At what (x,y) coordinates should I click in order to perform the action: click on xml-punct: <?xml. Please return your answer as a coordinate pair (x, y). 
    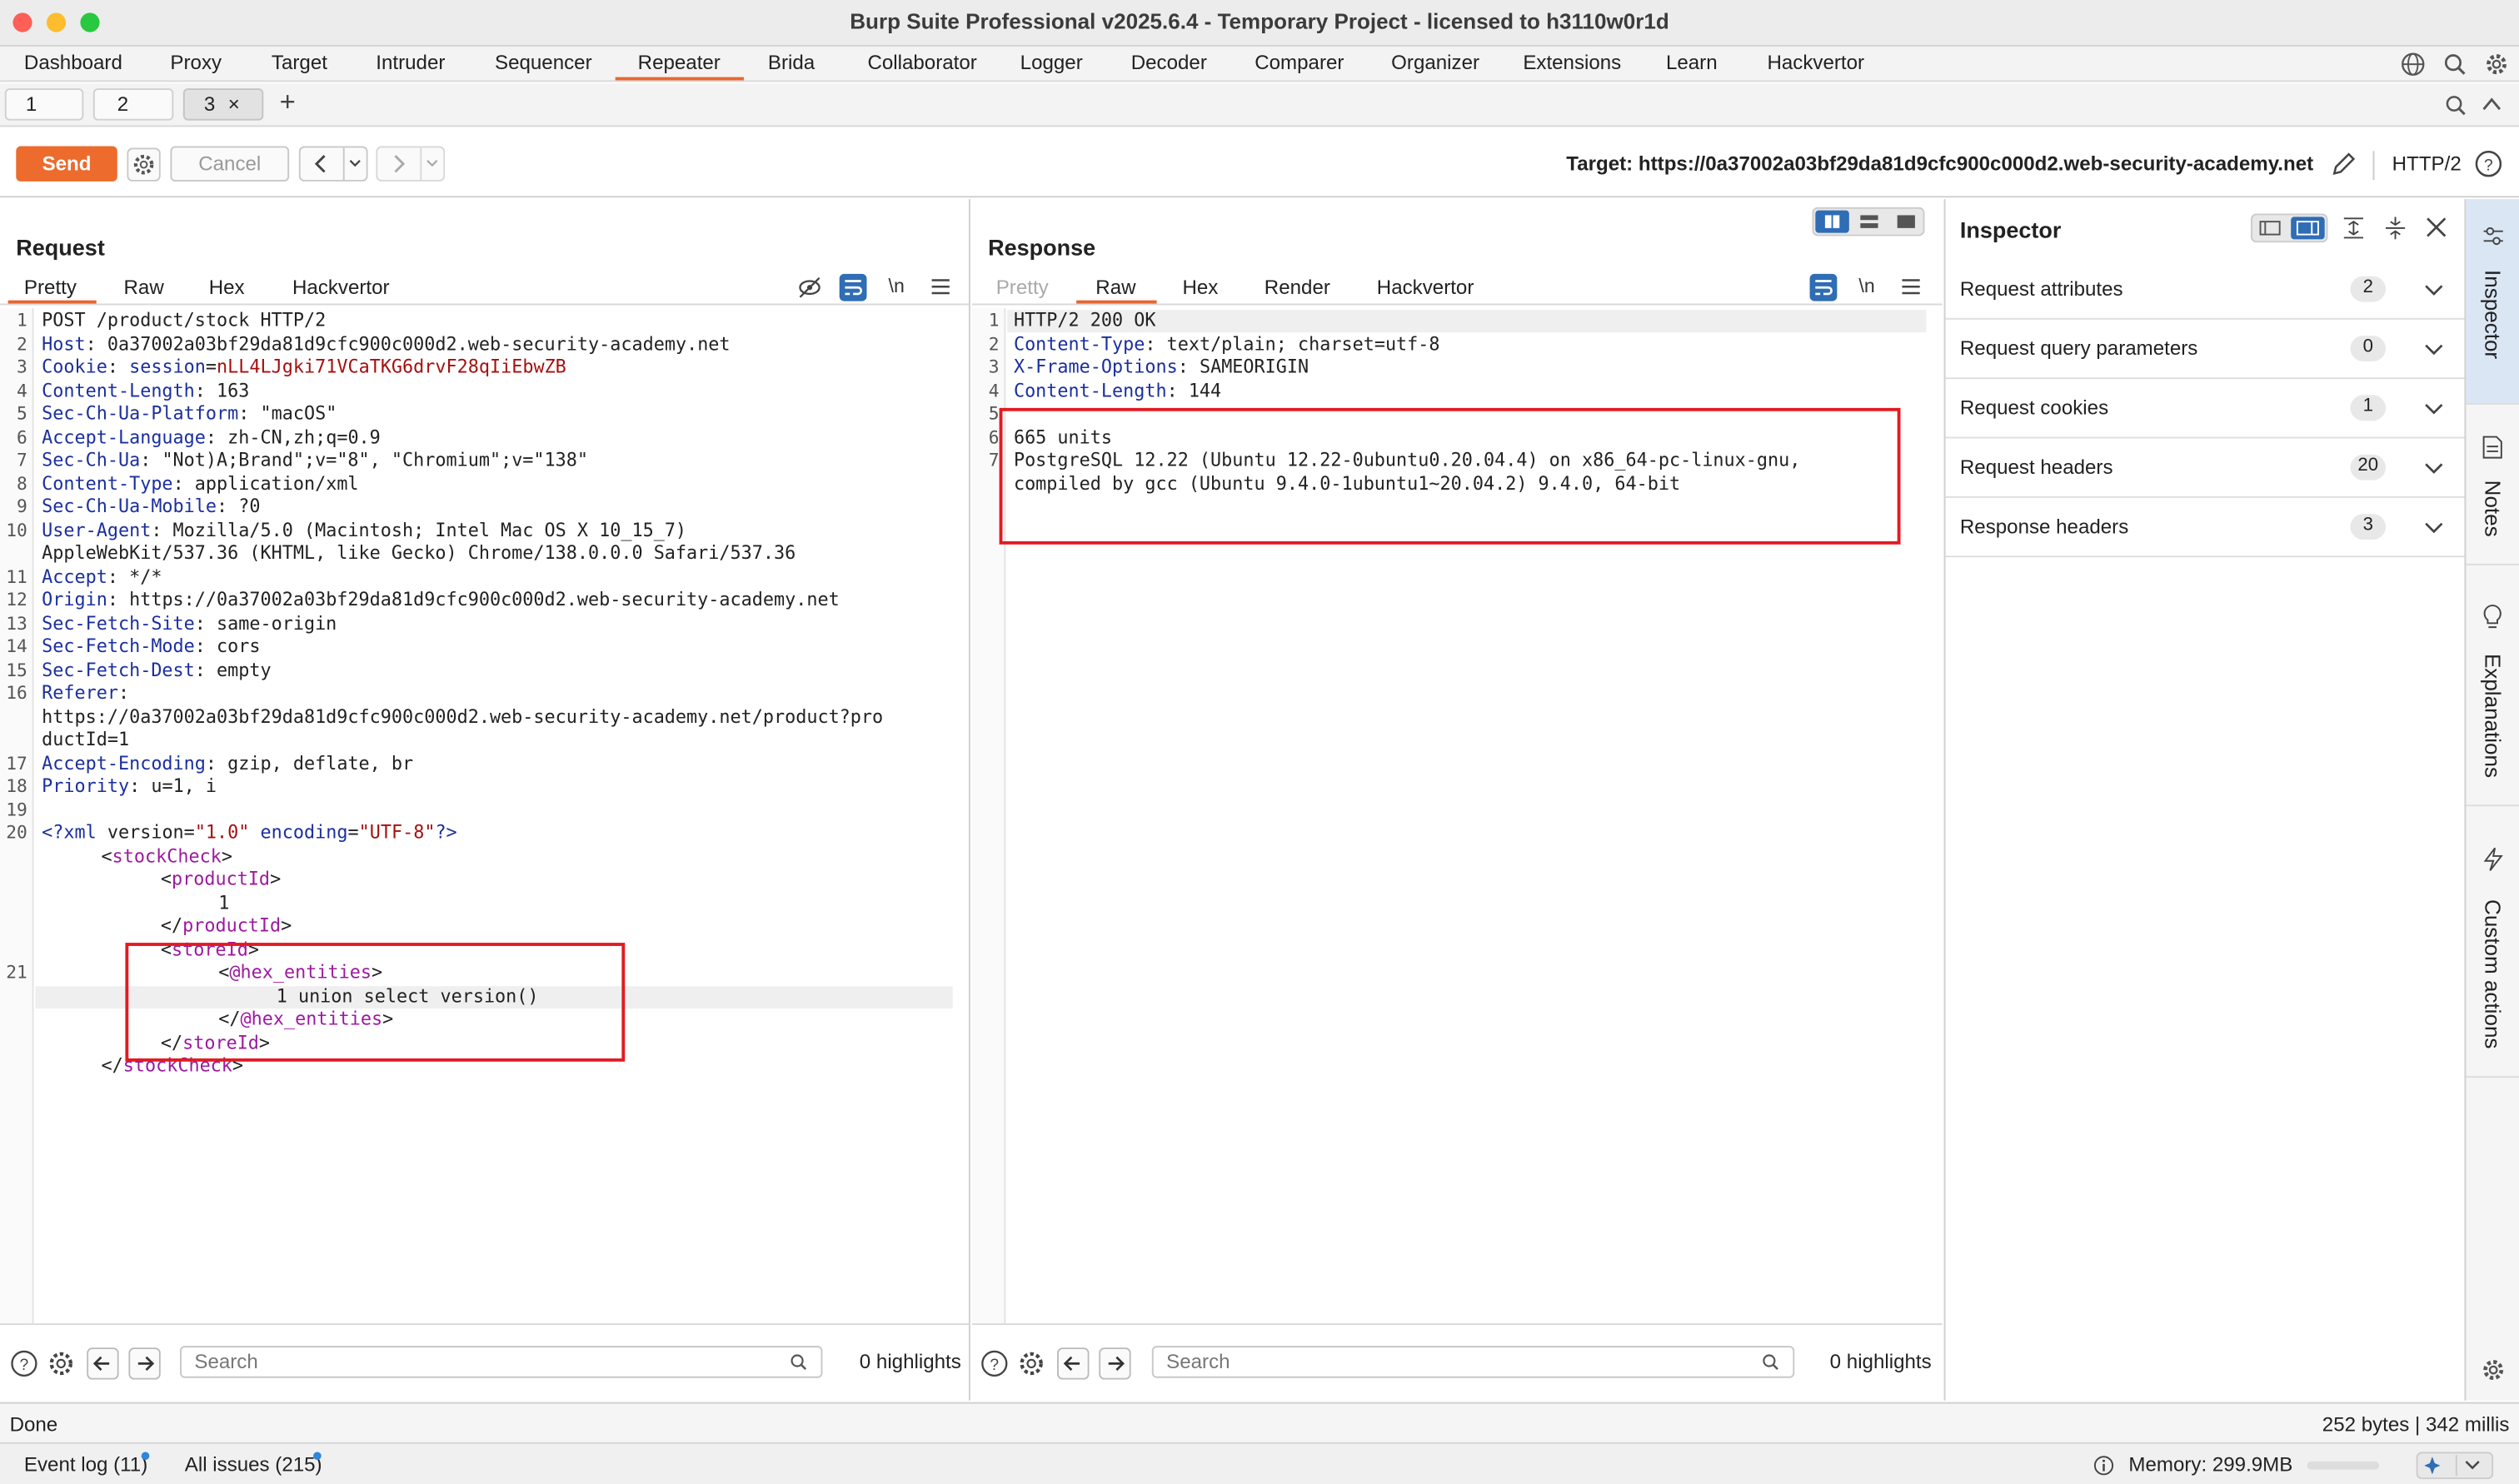
    Looking at the image, I should click on (74, 833).